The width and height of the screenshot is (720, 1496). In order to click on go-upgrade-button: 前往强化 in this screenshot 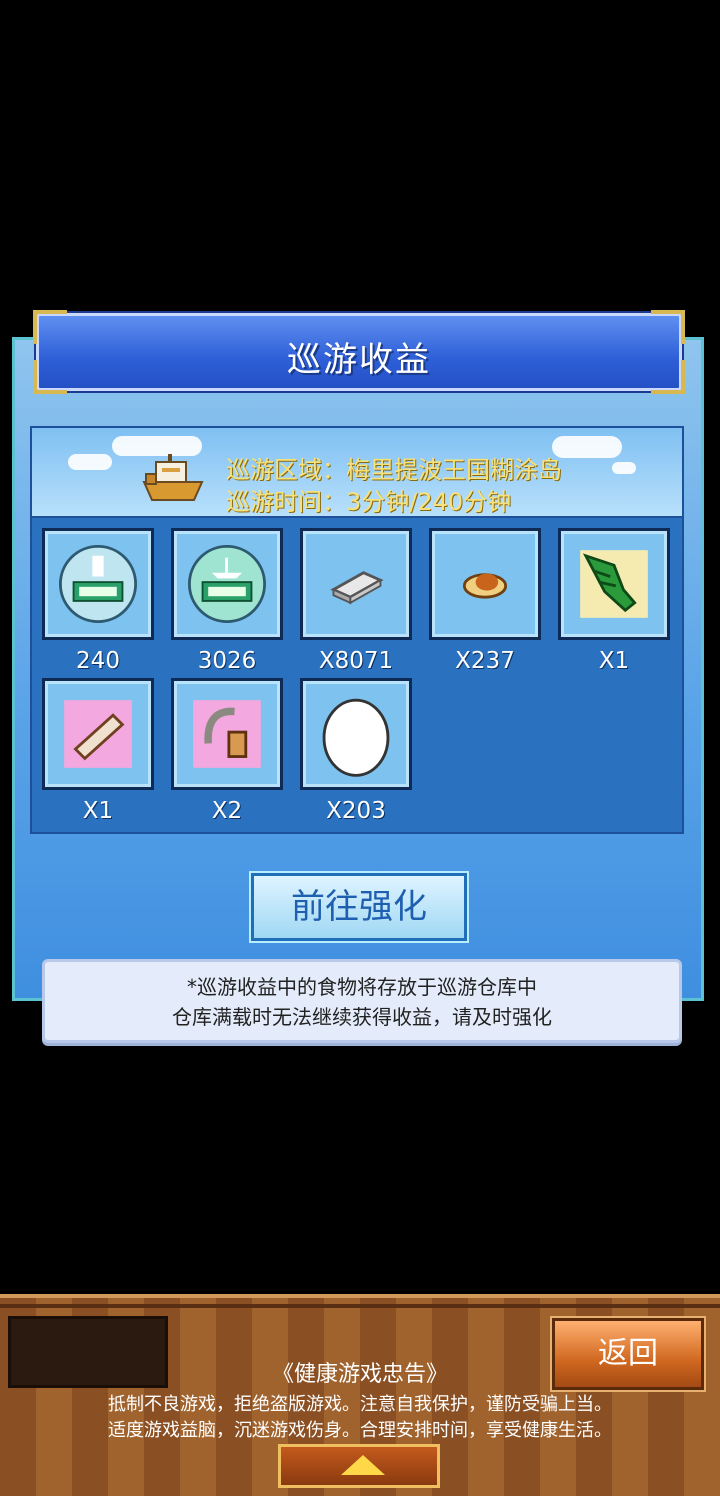, I will do `click(359, 907)`.